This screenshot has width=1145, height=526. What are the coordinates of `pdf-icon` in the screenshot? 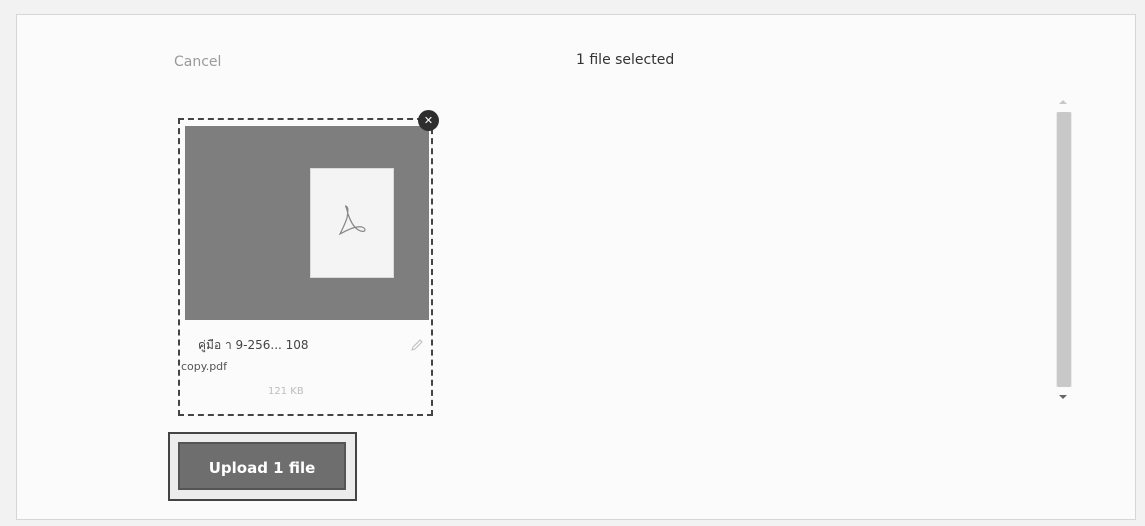 It's located at (352, 220).